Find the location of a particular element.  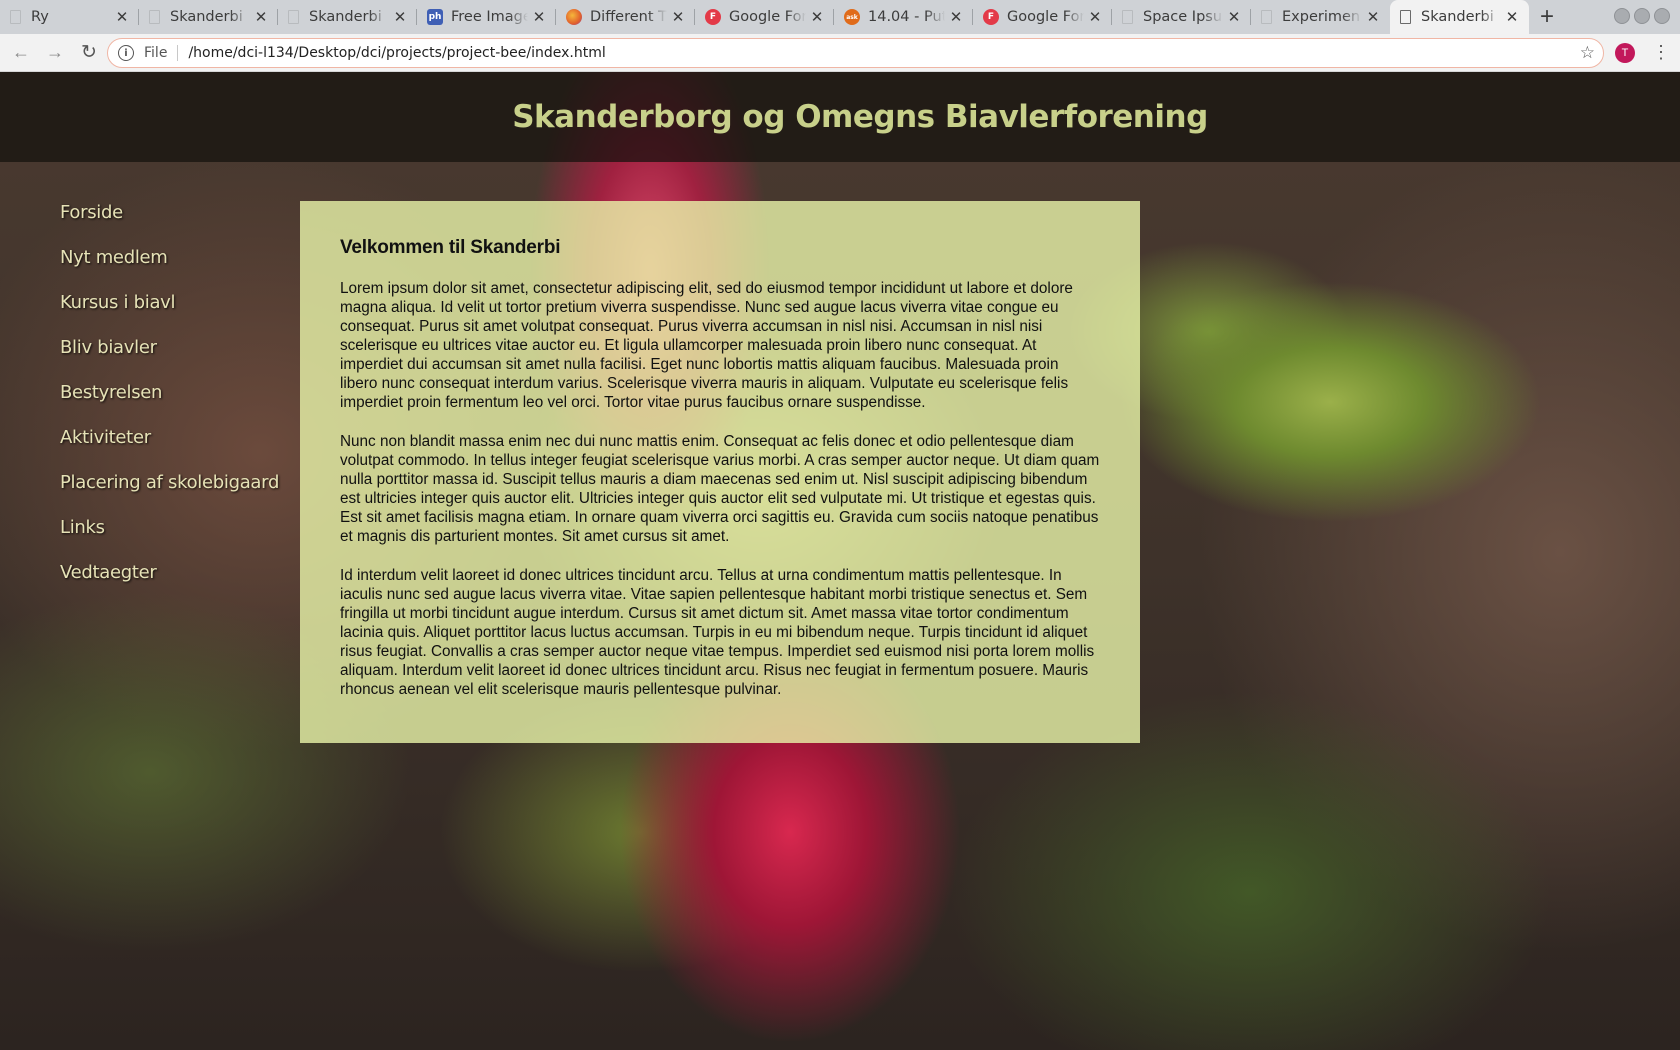

minimize-button is located at coordinates (1622, 16).